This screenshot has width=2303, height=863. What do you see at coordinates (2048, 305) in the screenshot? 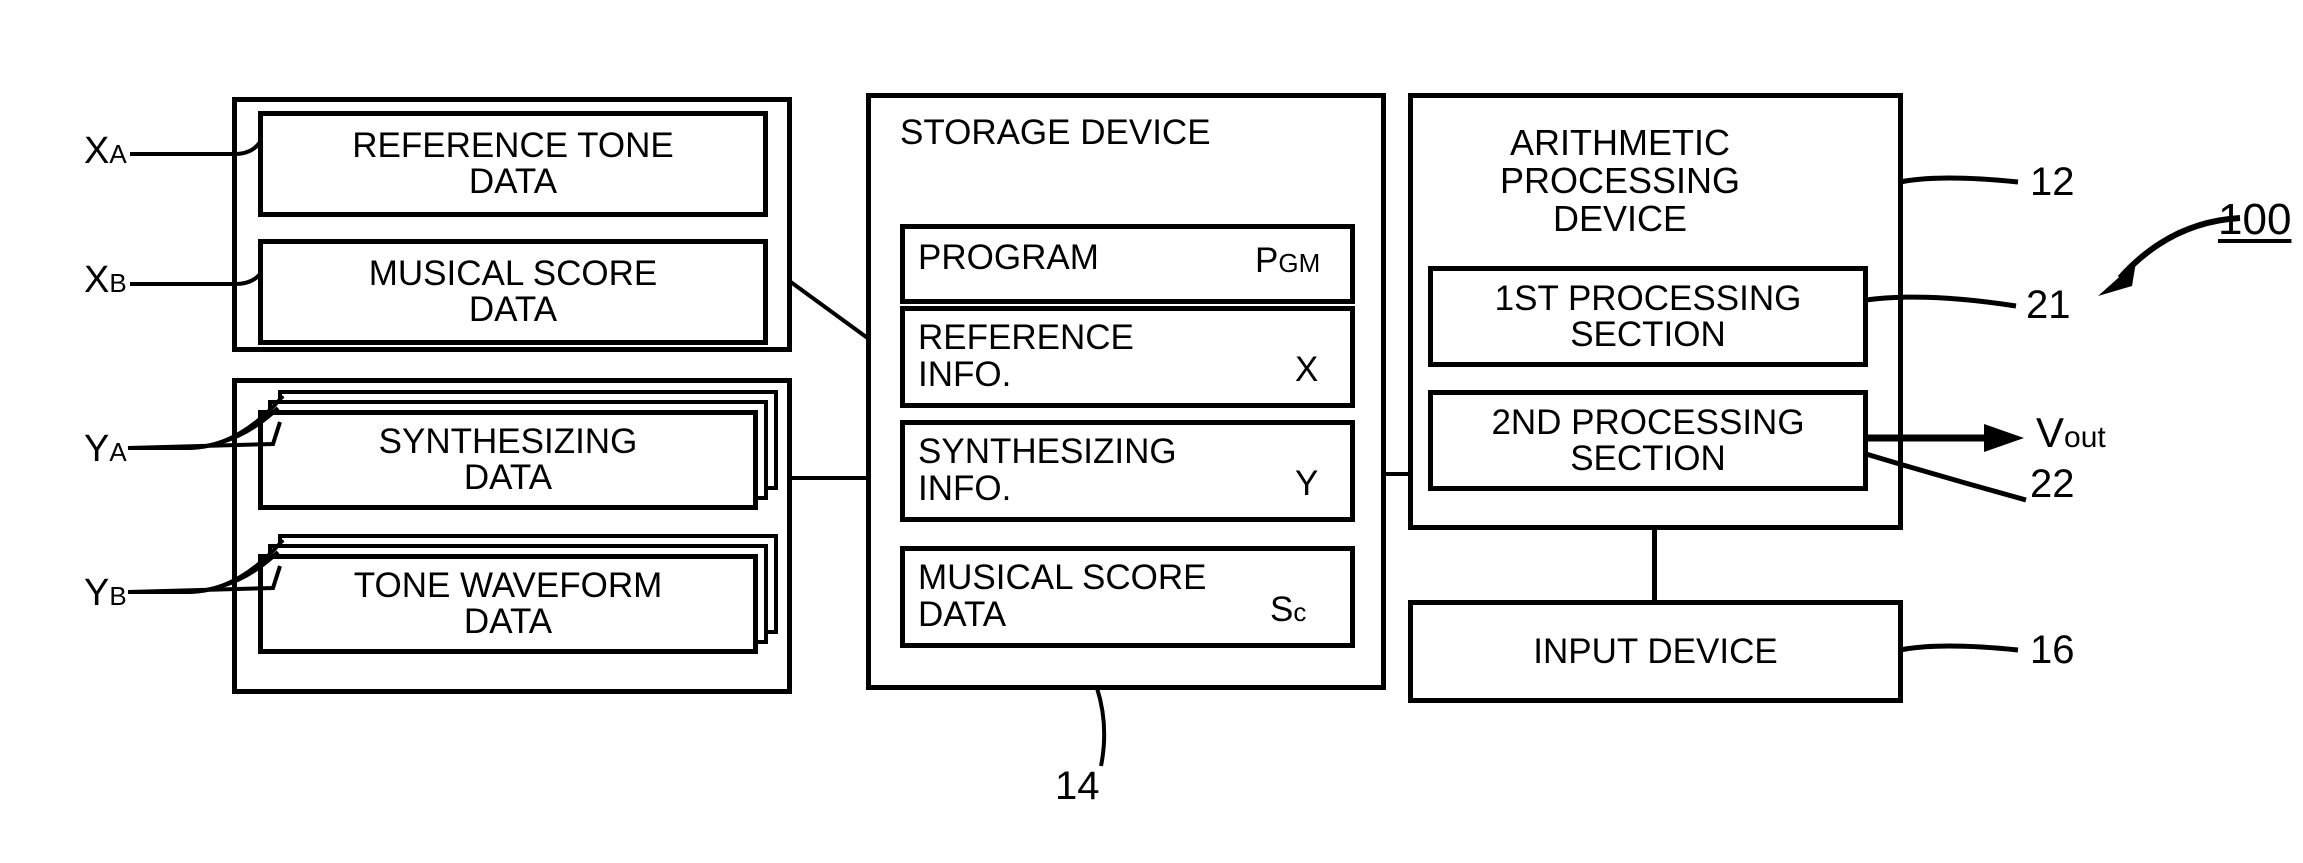
I see `reference-numeral-21: 21` at bounding box center [2048, 305].